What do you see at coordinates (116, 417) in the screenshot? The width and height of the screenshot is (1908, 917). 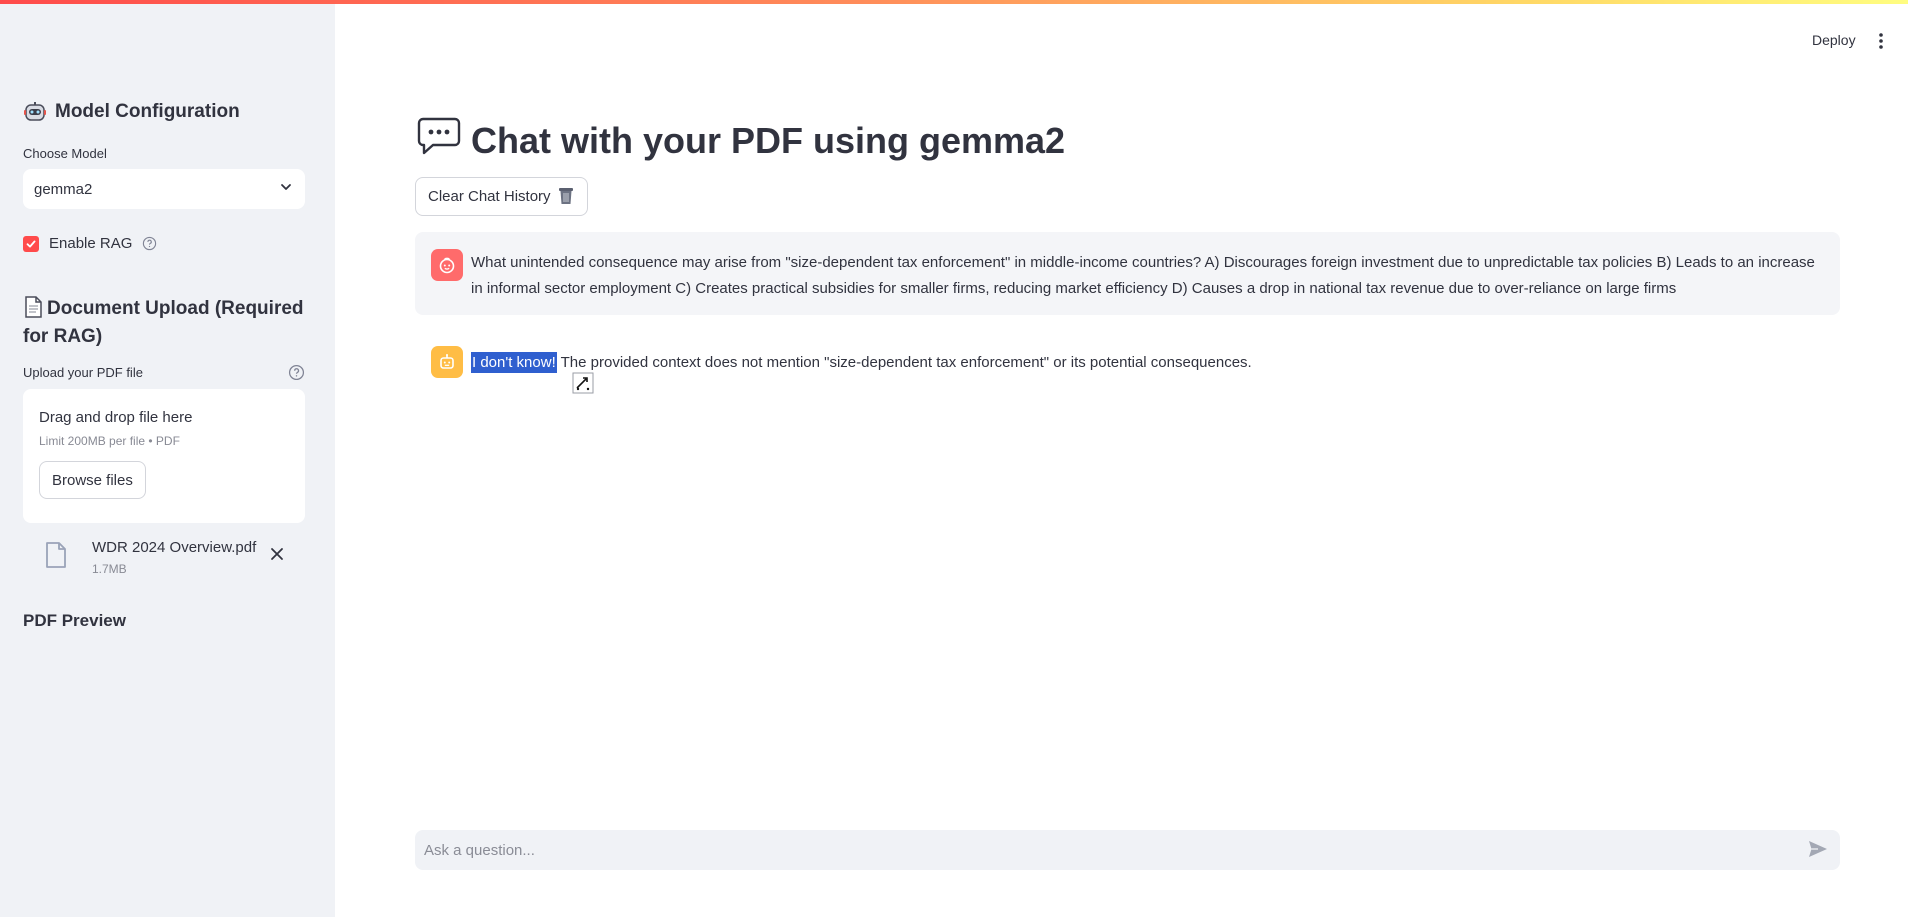 I see `dropzone-title: Drag and drop file here` at bounding box center [116, 417].